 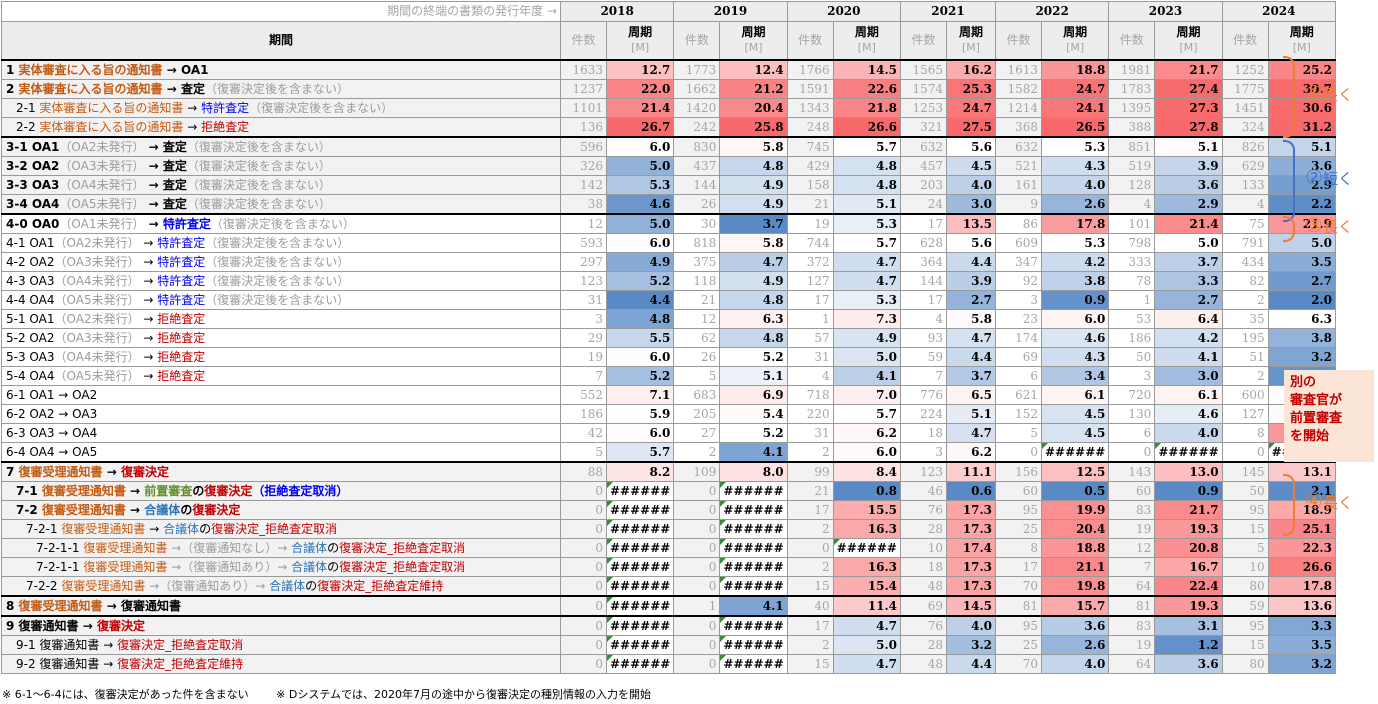 What do you see at coordinates (1245, 242) in the screenshot?
I see `count-cell: 791` at bounding box center [1245, 242].